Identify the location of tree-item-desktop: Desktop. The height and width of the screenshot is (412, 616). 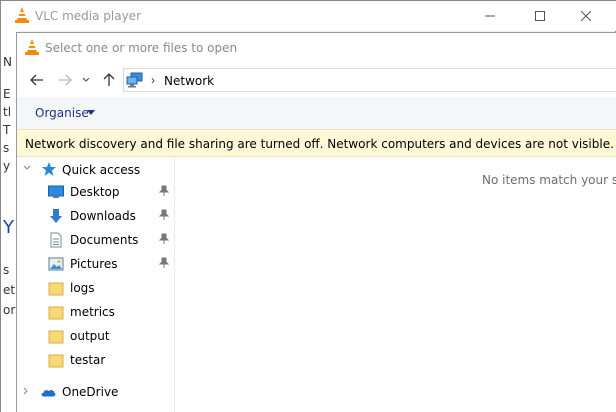
(95, 192).